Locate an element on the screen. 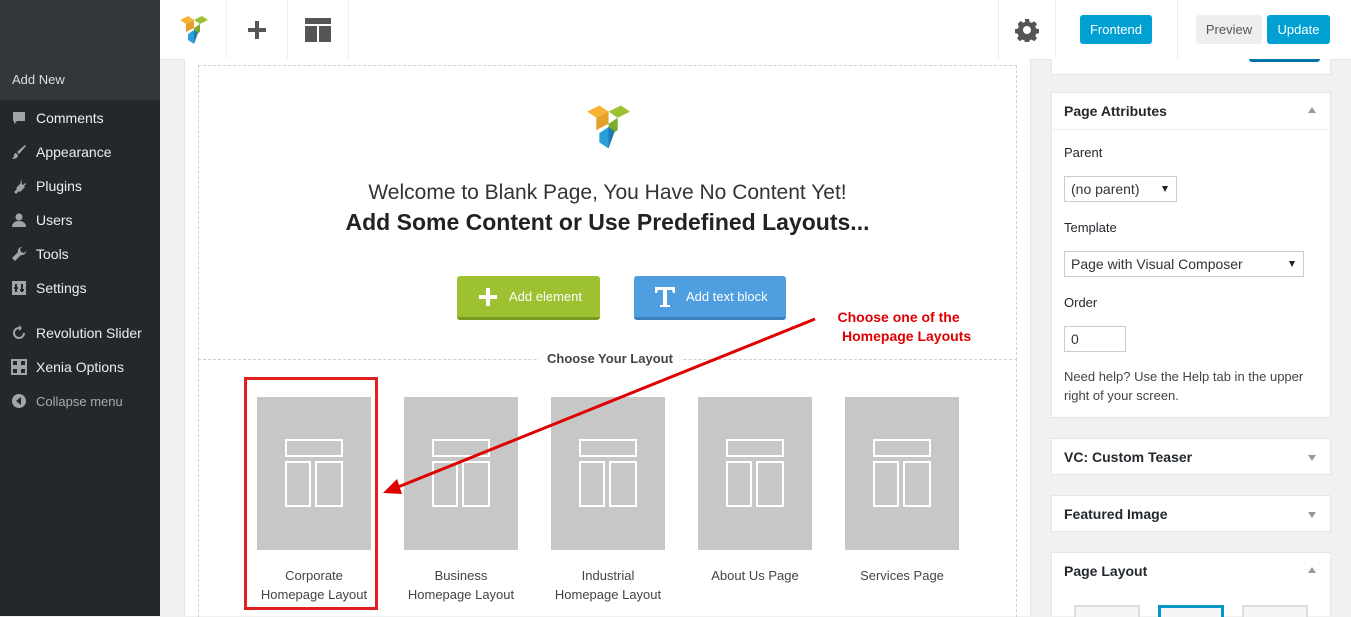 This screenshot has width=1351, height=617. parent-select: (no parent) is located at coordinates (1120, 189).